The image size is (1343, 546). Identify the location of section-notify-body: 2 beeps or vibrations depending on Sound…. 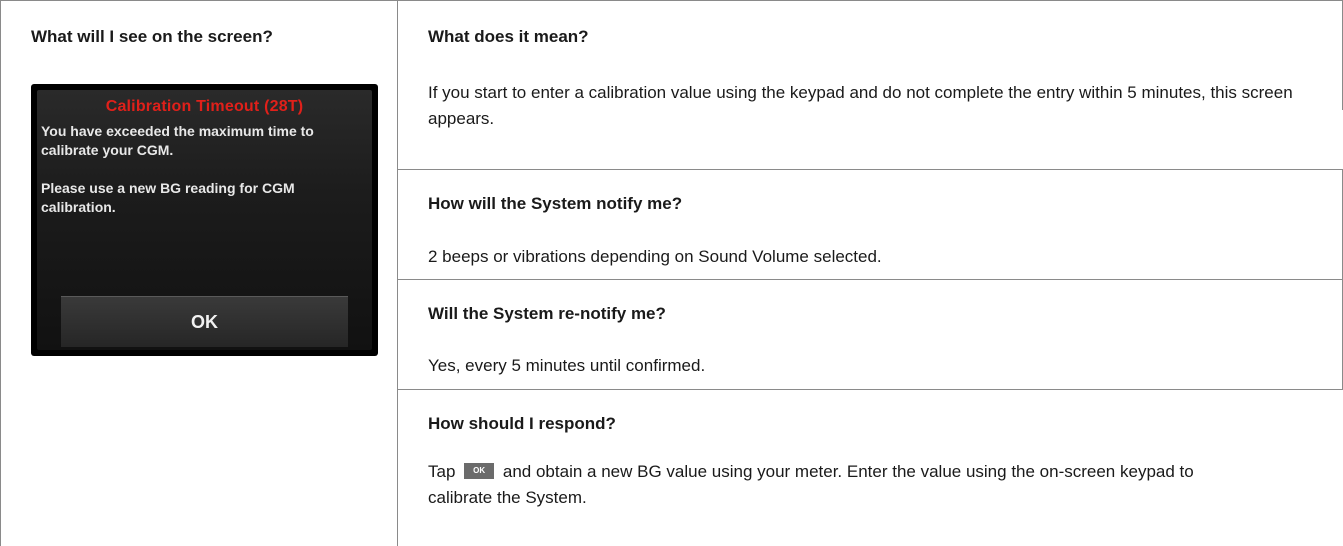
(655, 256).